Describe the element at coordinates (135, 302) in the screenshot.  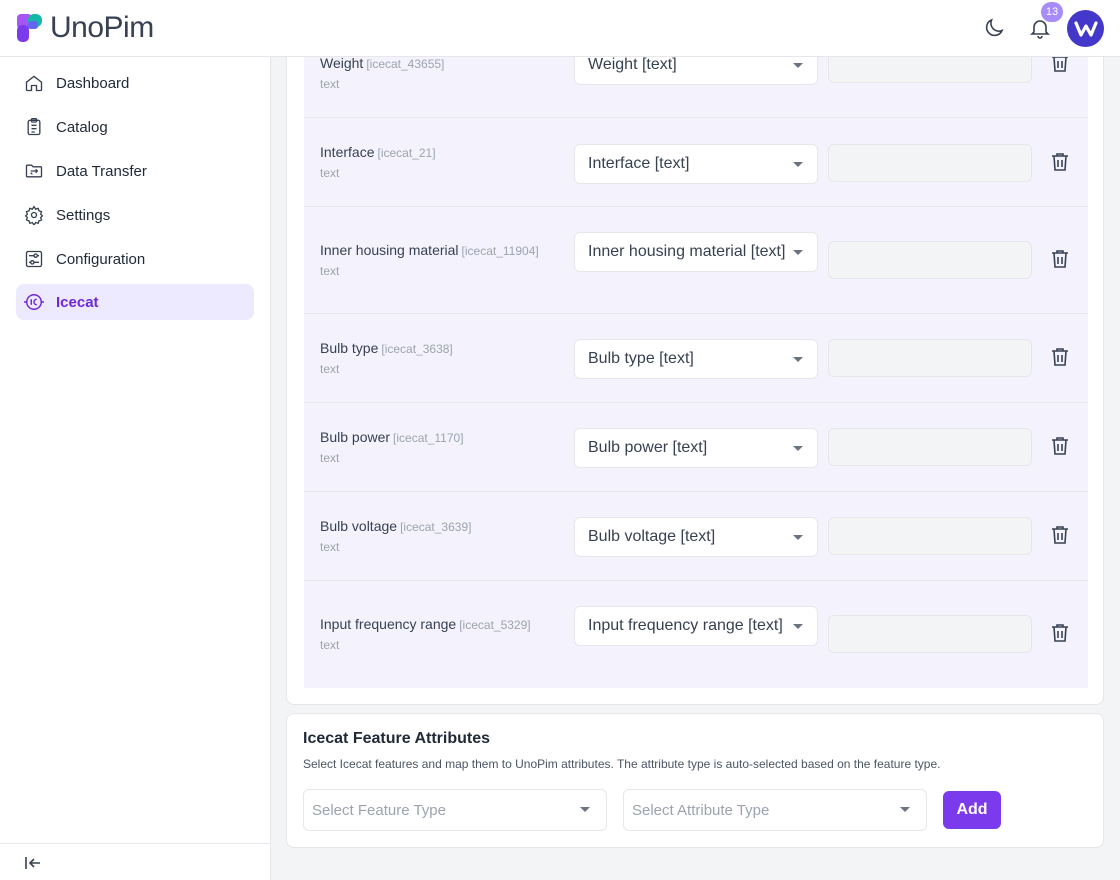
I see `sidebar-item-icecat: Icecat` at that location.